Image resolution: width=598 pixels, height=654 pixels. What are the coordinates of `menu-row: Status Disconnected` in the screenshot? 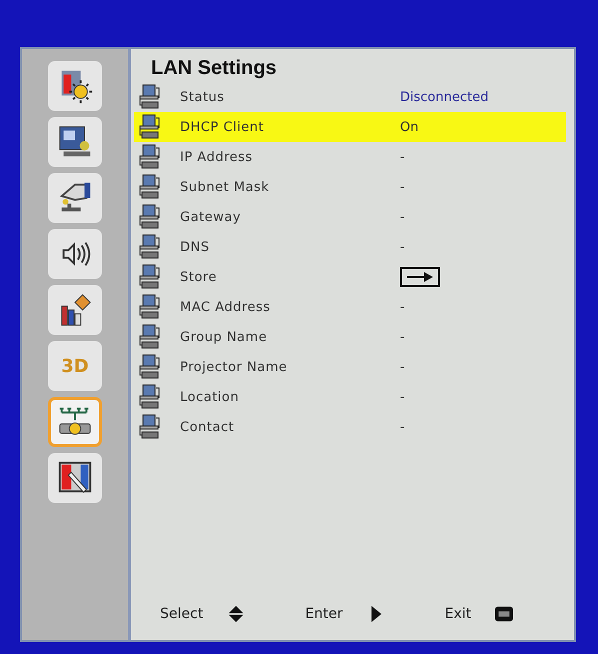 It's located at (350, 97).